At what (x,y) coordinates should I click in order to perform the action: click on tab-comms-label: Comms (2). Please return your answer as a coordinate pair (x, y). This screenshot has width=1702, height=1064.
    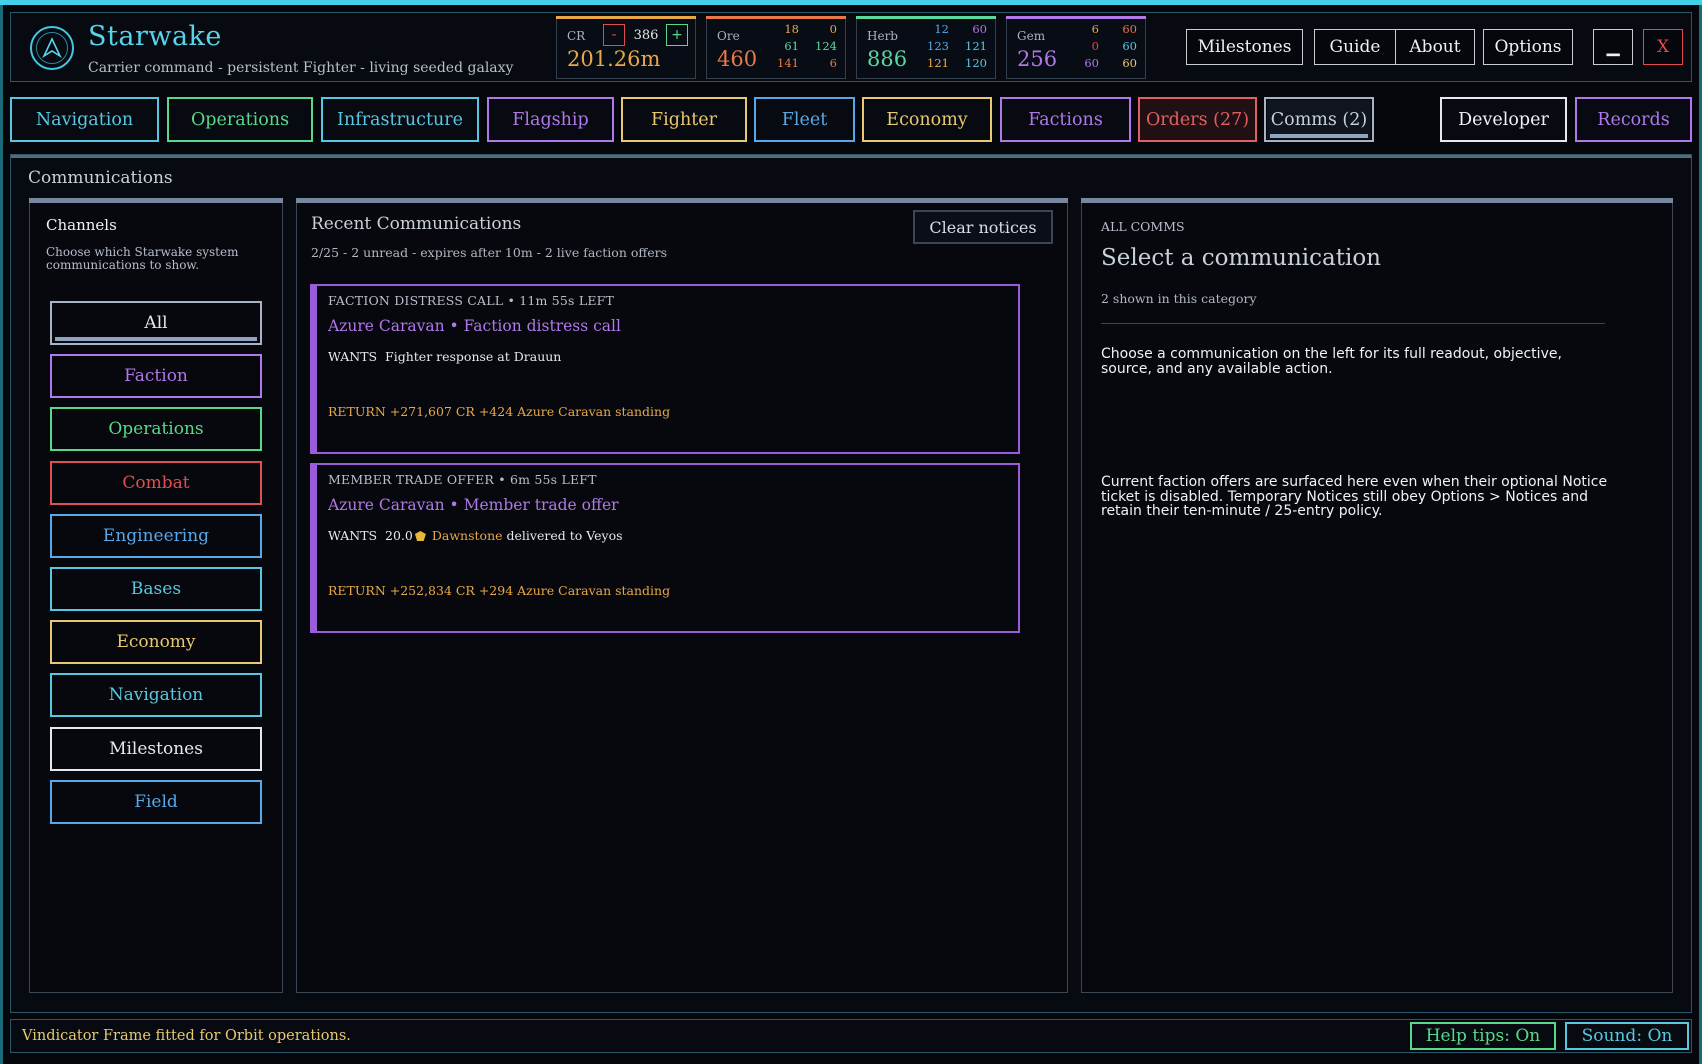
    Looking at the image, I should click on (1319, 119).